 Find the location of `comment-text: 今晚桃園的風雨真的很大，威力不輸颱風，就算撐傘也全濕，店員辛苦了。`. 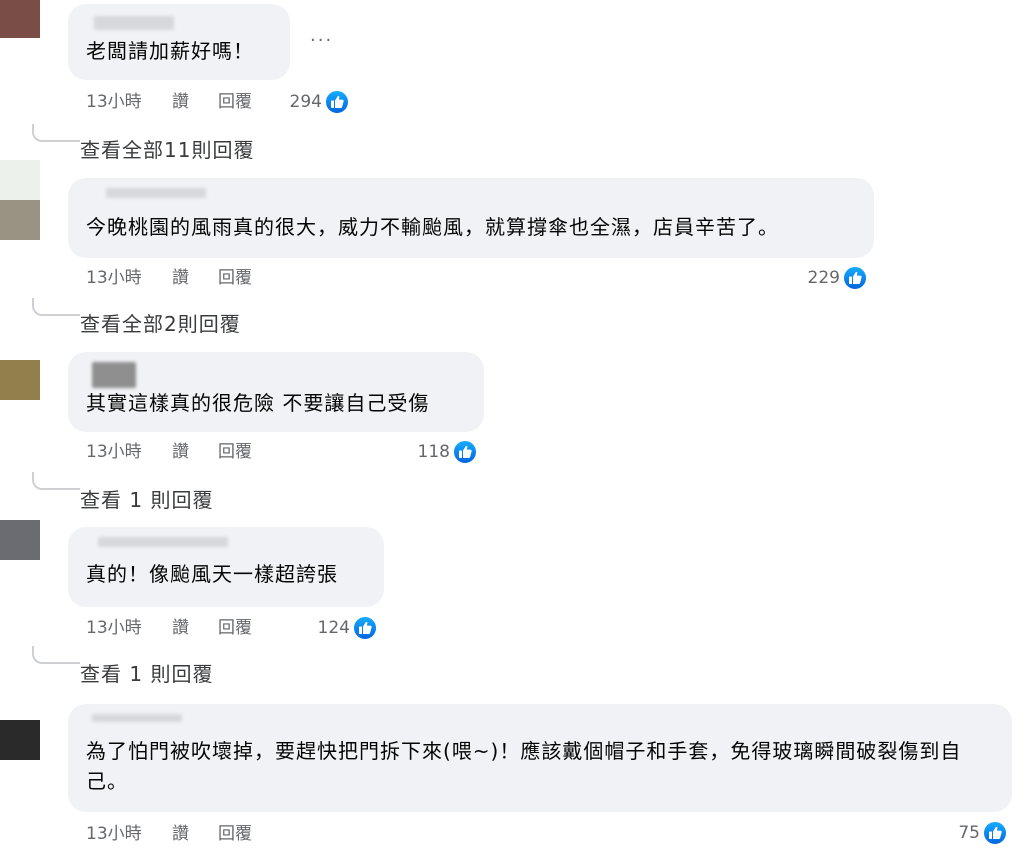

comment-text: 今晚桃園的風雨真的很大，威力不輸颱風，就算撐傘也全濕，店員辛苦了。 is located at coordinates (432, 227).